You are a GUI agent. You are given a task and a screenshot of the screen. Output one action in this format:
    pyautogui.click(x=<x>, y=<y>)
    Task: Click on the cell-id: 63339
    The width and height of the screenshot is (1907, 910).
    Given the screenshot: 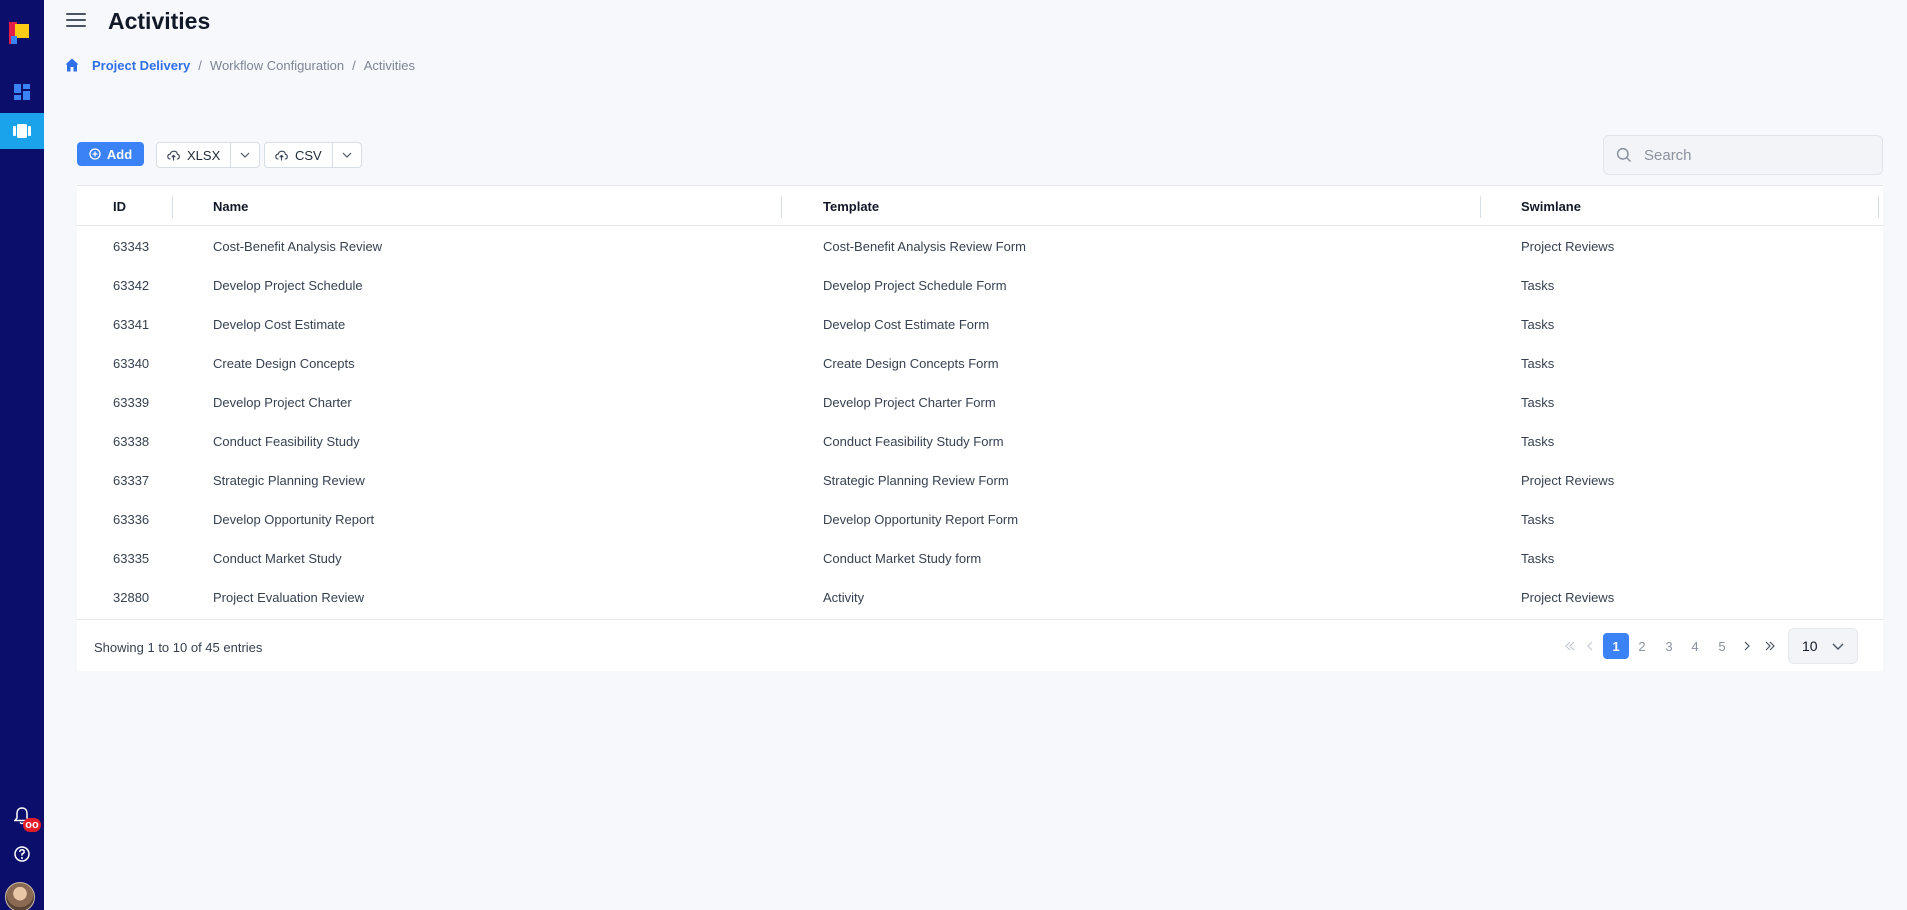 What is the action you would take?
    pyautogui.click(x=131, y=402)
    